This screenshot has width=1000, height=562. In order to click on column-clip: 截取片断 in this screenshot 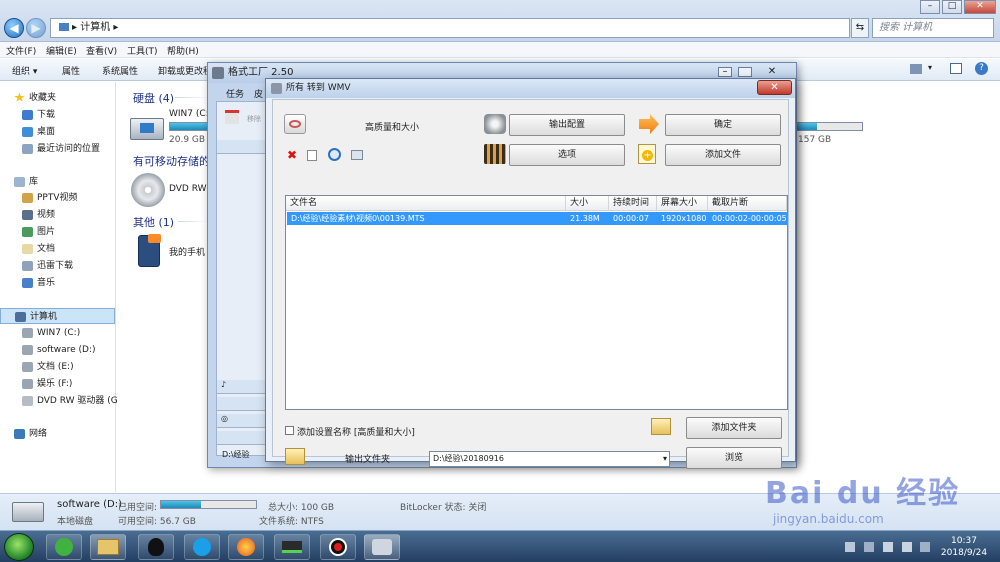, I will do `click(747, 203)`.